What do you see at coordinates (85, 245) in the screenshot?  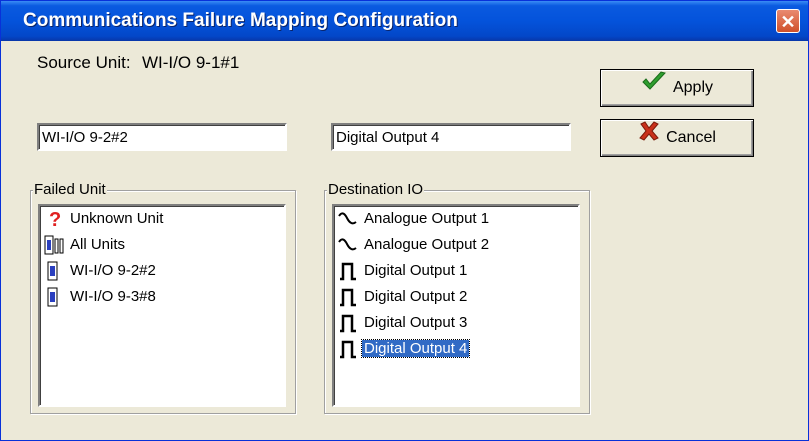 I see `list-item: All Units` at bounding box center [85, 245].